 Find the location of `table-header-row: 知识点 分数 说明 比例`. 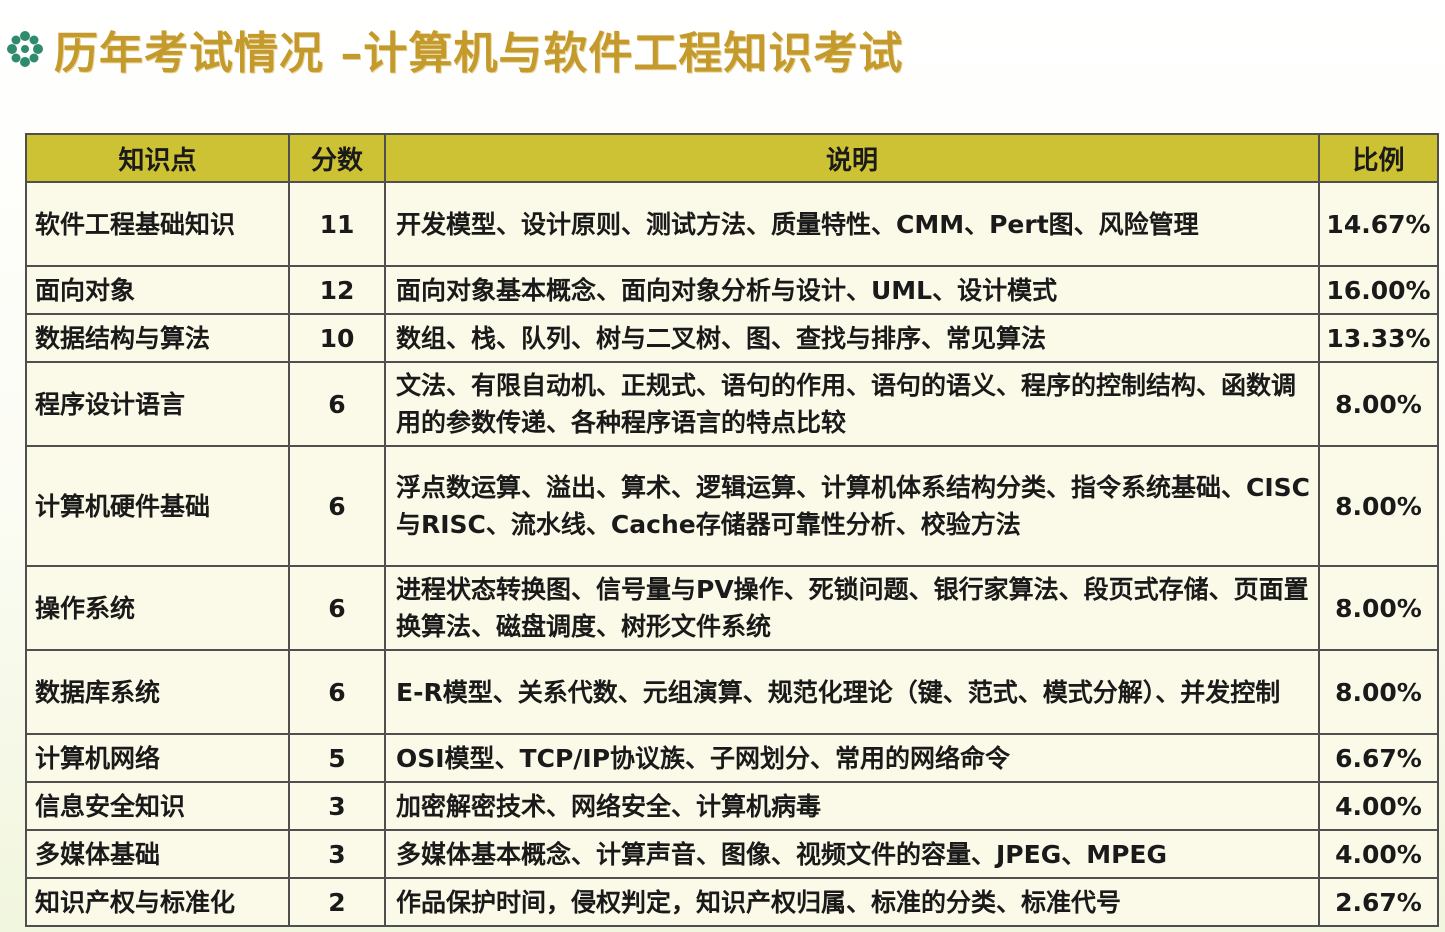

table-header-row: 知识点 分数 说明 比例 is located at coordinates (732, 158).